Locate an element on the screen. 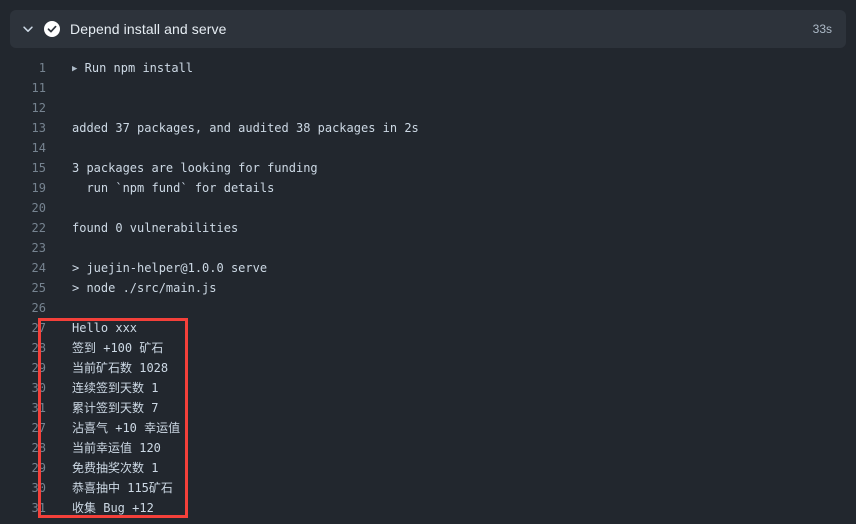  log-line: 30 连续签到天数 1 is located at coordinates (428, 388).